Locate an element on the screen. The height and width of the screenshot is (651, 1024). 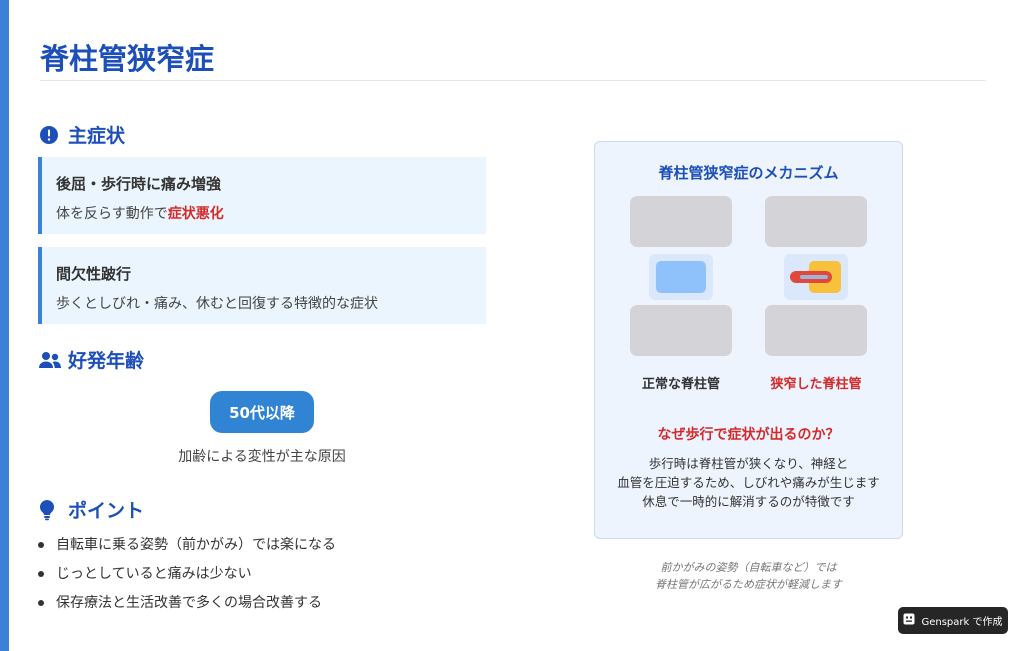
age-heading-label: 好発年齢 is located at coordinates (106, 361).